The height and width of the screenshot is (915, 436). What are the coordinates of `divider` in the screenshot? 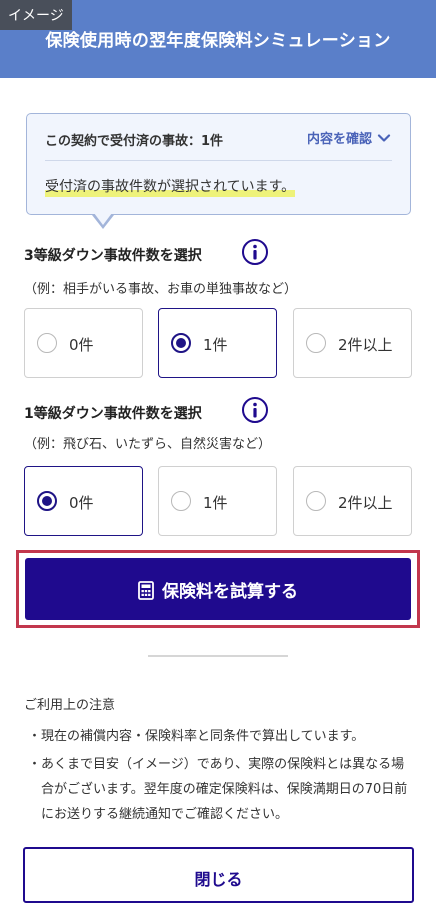 It's located at (218, 656).